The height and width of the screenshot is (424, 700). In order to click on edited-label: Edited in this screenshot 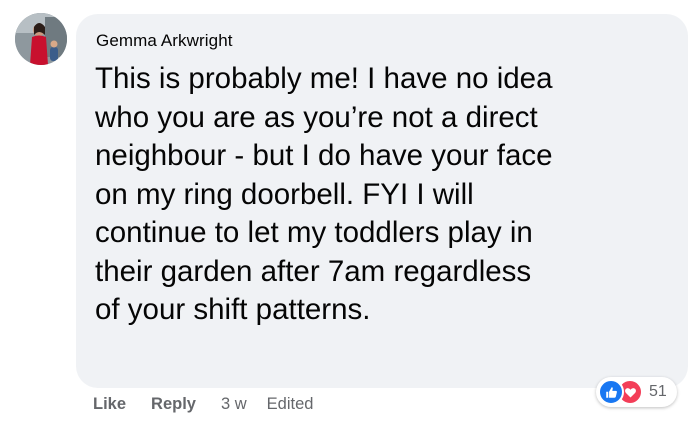, I will do `click(290, 404)`.